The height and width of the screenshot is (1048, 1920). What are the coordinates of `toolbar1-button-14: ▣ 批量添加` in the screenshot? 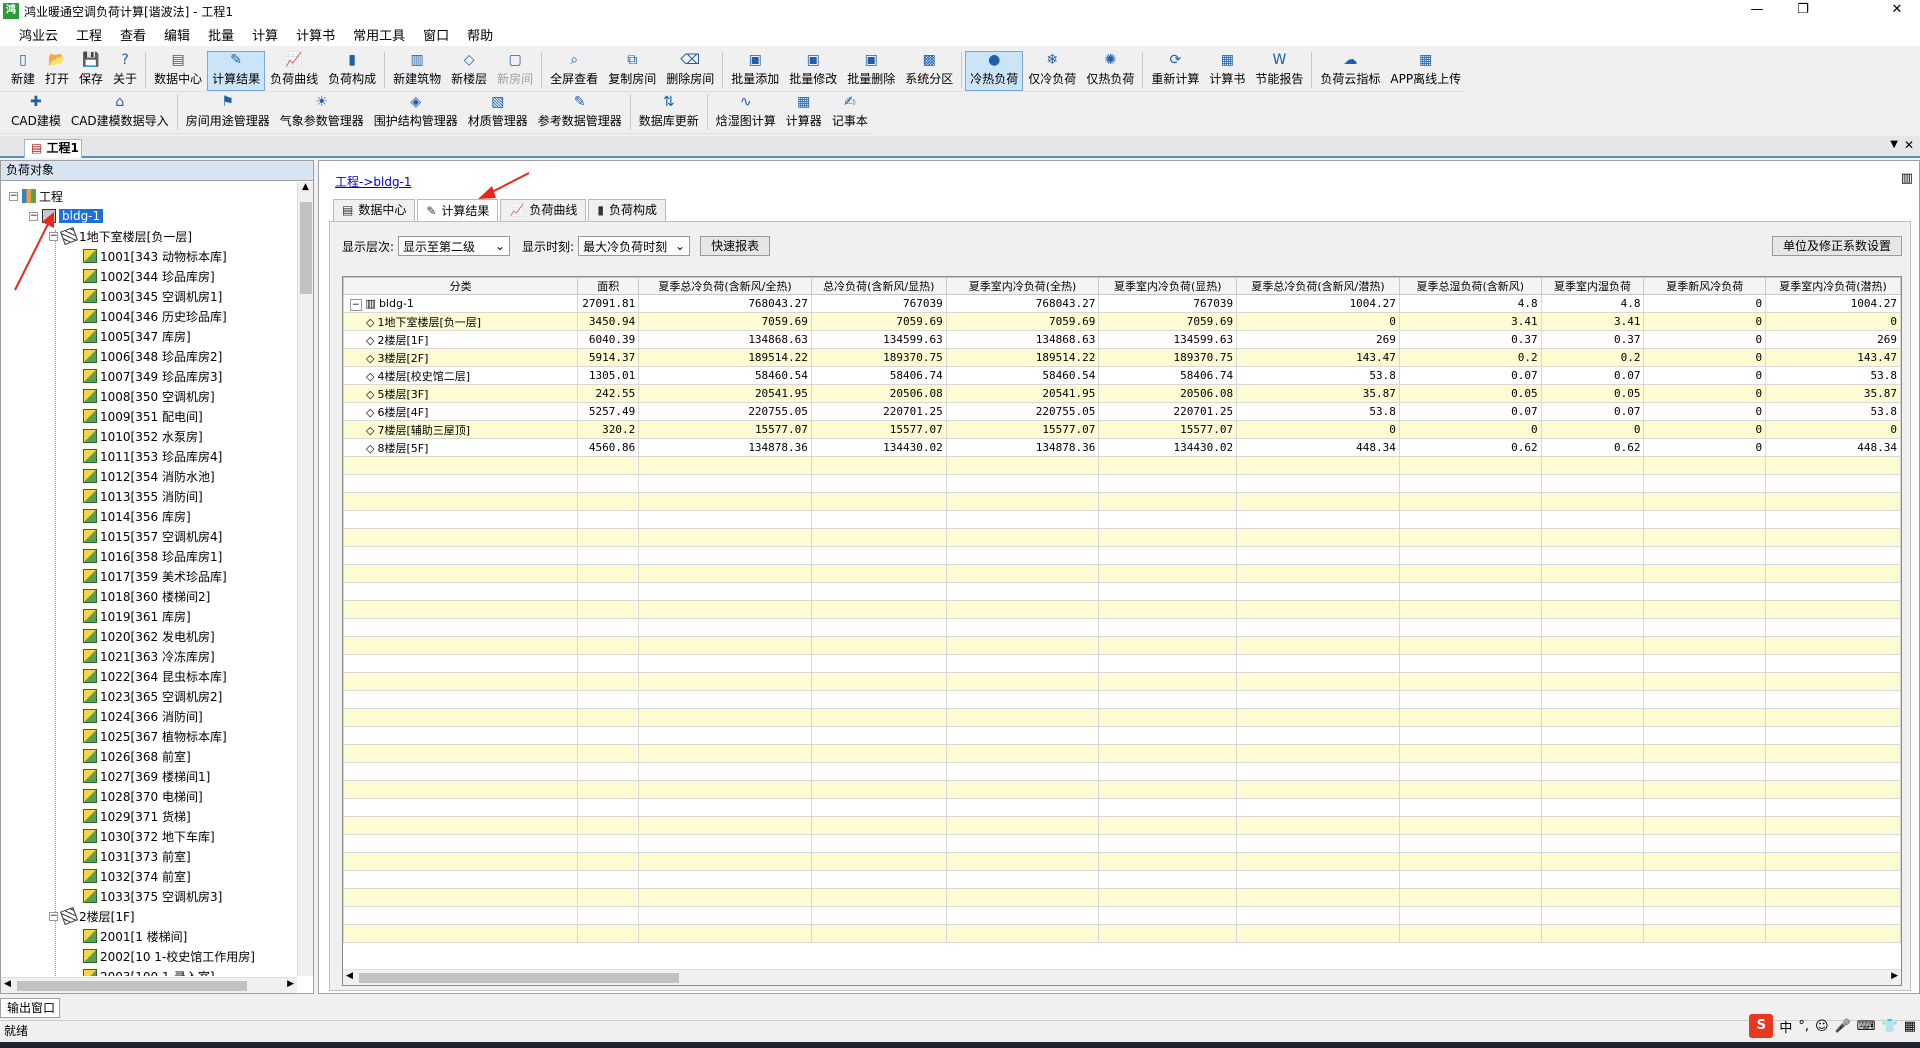 It's located at (755, 71).